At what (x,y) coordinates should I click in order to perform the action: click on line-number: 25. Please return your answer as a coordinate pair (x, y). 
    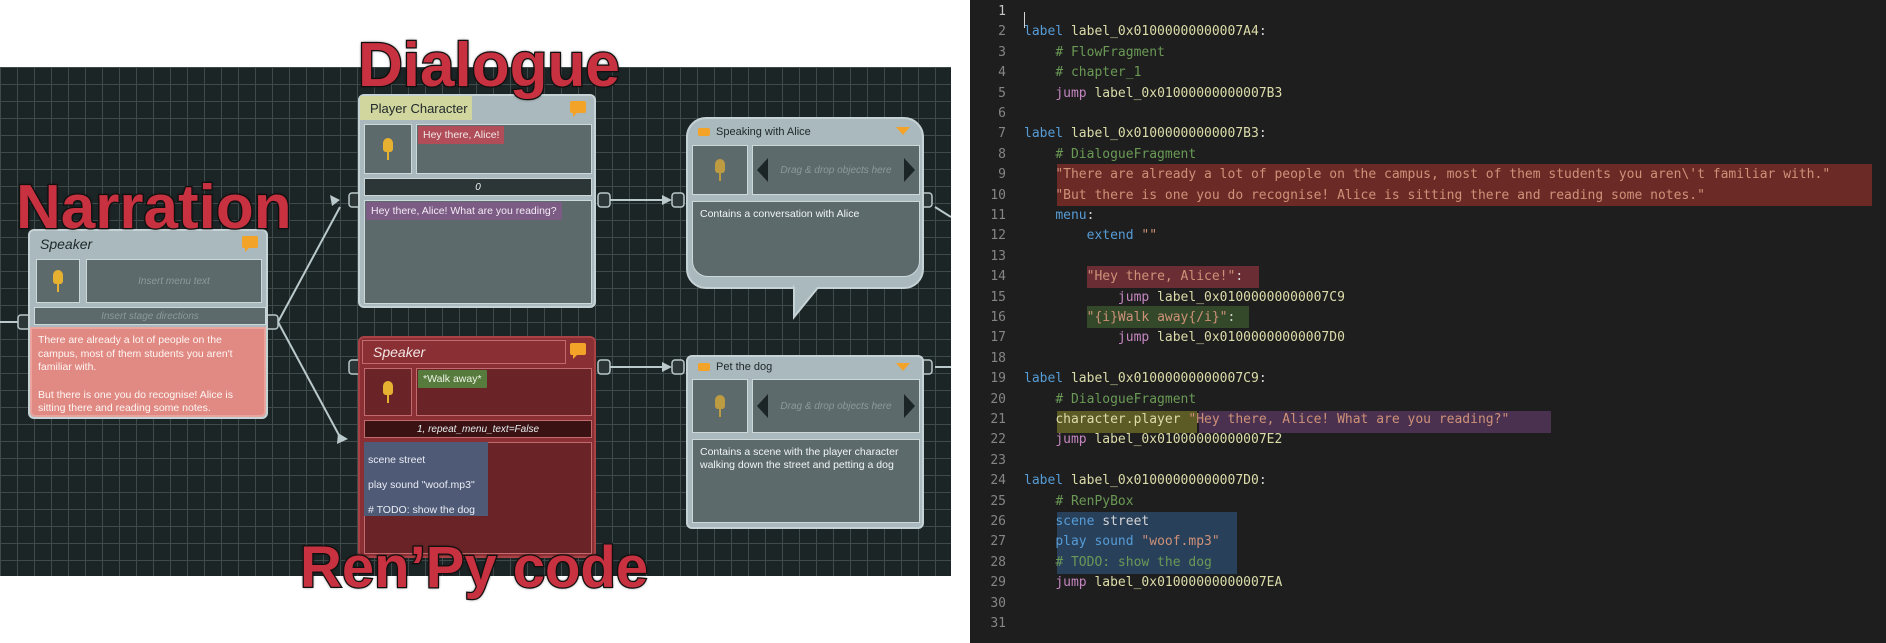
    Looking at the image, I should click on (998, 501).